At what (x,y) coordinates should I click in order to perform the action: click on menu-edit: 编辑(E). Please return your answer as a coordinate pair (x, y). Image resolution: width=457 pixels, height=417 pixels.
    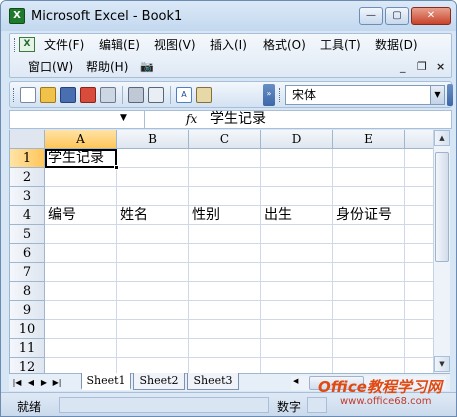
    Looking at the image, I should click on (119, 45).